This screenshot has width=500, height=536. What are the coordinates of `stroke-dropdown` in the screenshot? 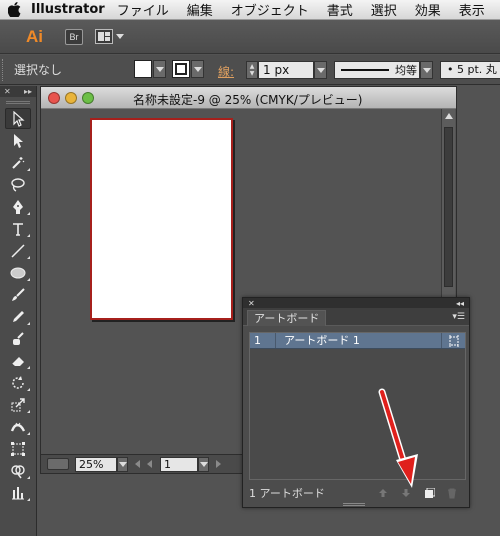 It's located at (197, 69).